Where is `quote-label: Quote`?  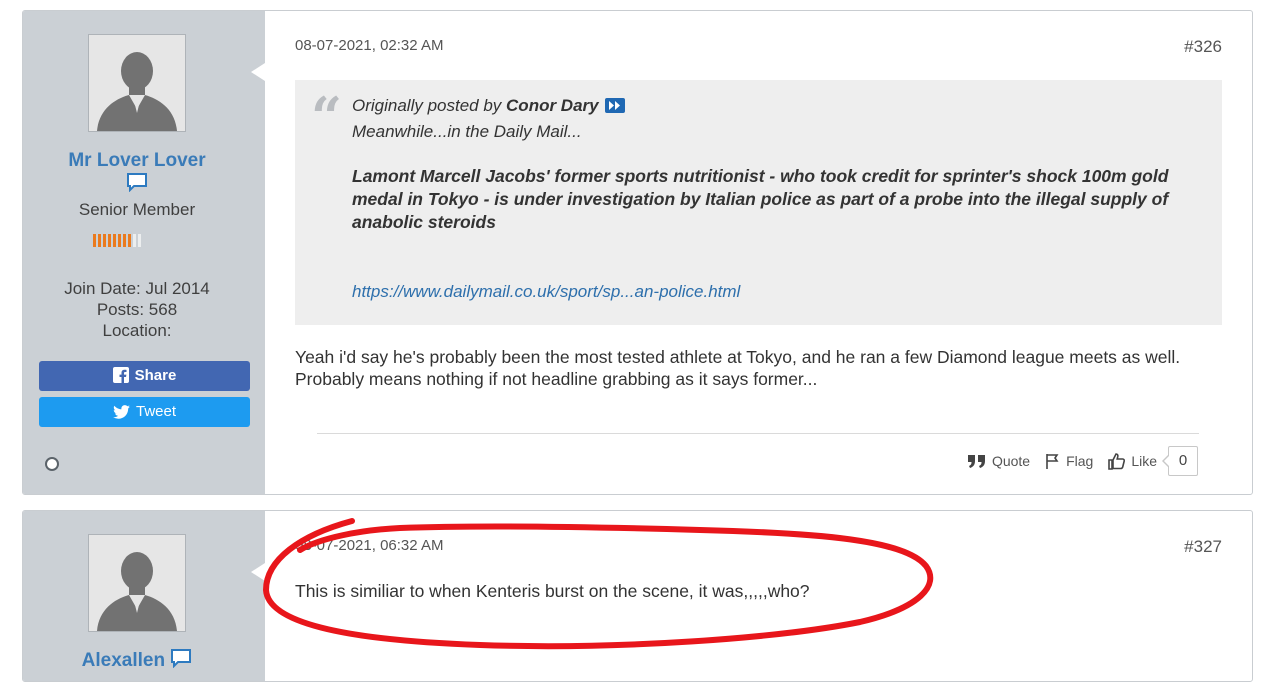 quote-label: Quote is located at coordinates (1011, 461).